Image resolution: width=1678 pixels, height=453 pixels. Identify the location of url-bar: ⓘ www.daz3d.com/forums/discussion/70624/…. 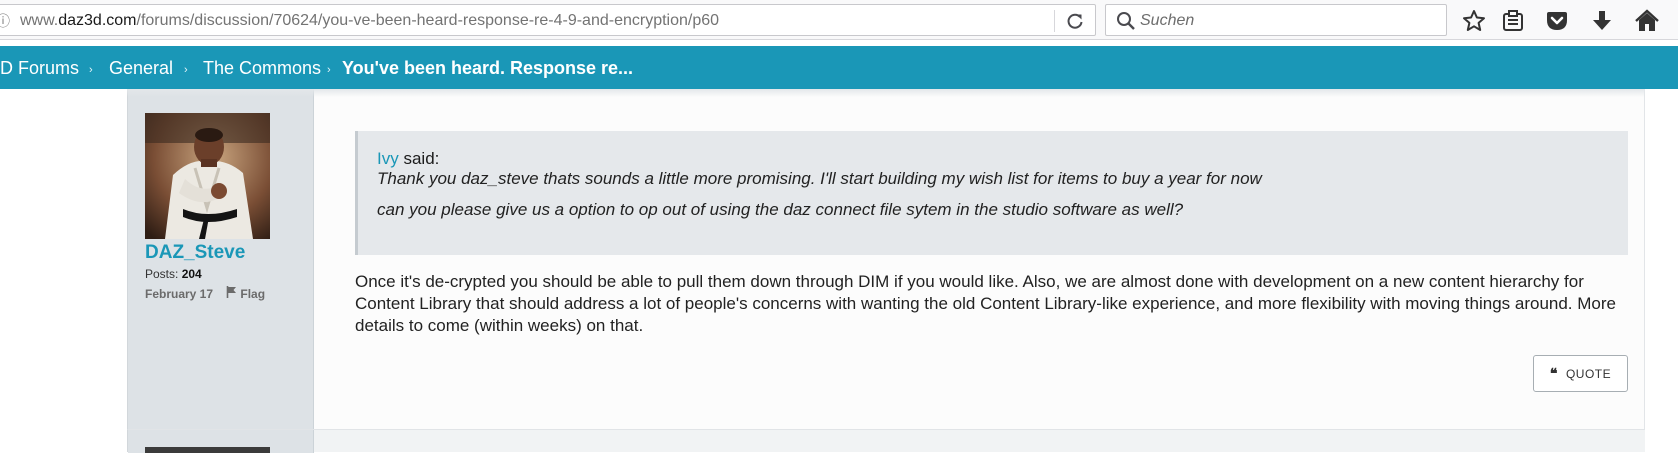
(548, 20).